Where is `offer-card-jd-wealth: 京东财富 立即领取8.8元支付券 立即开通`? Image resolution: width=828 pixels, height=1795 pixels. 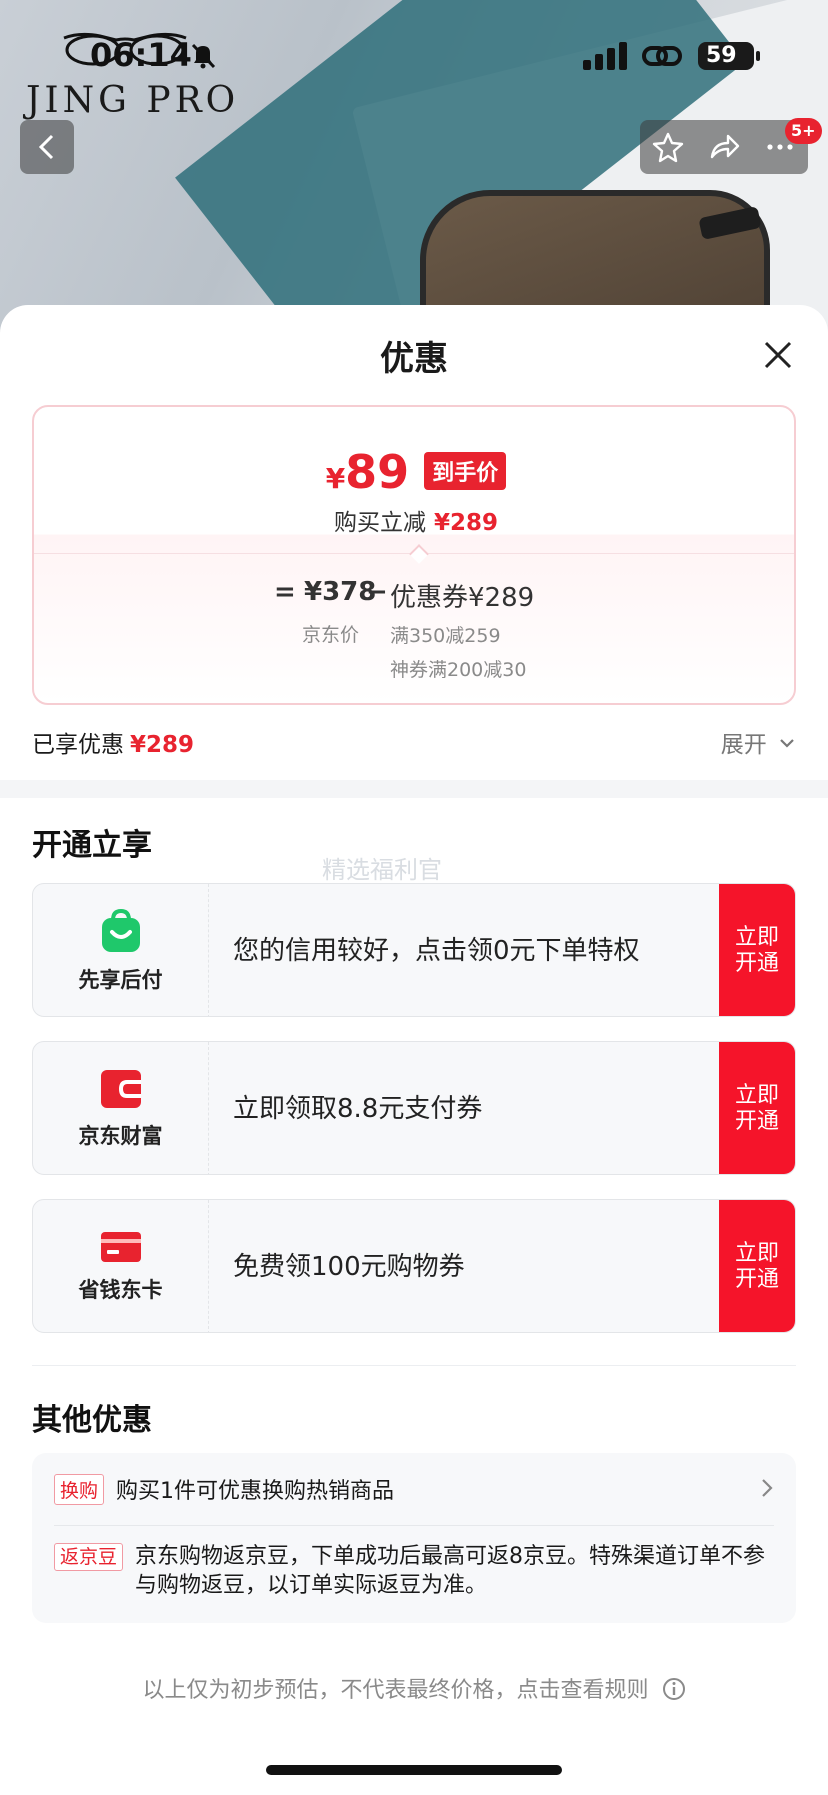 offer-card-jd-wealth: 京东财富 立即领取8.8元支付券 立即开通 is located at coordinates (414, 1108).